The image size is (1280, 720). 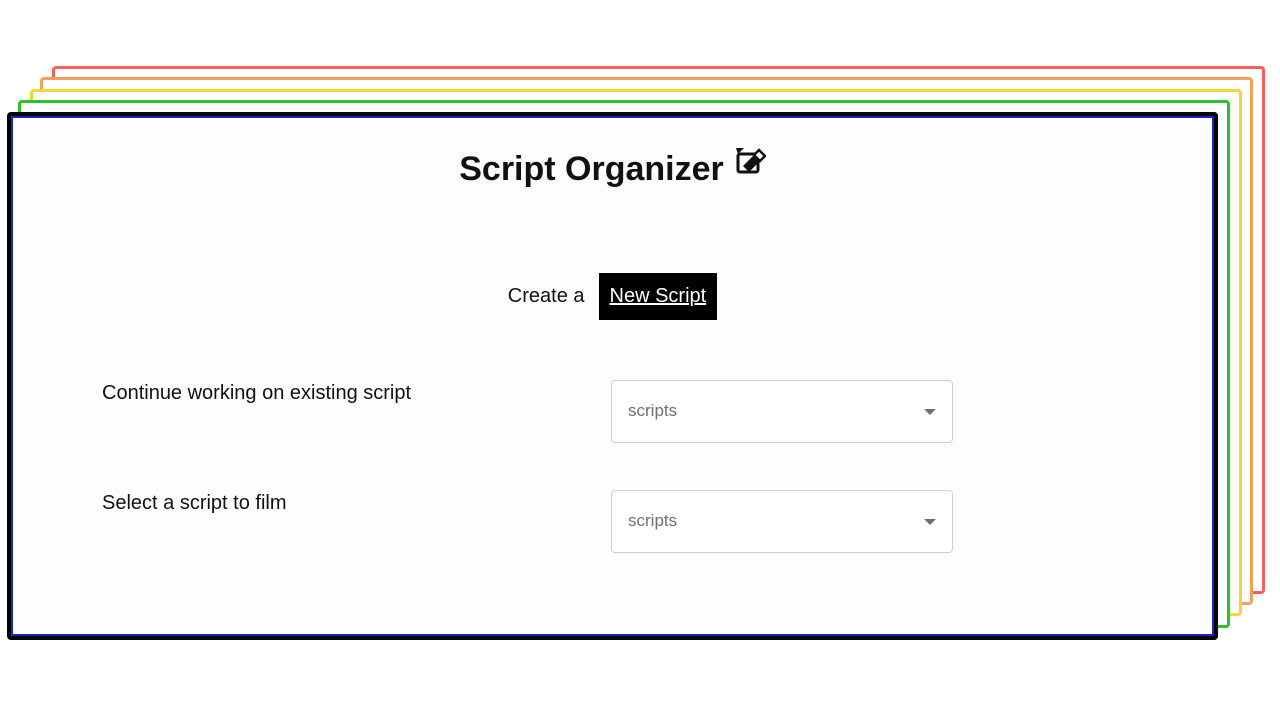 What do you see at coordinates (194, 503) in the screenshot?
I see `film-script-label: Select a script to film` at bounding box center [194, 503].